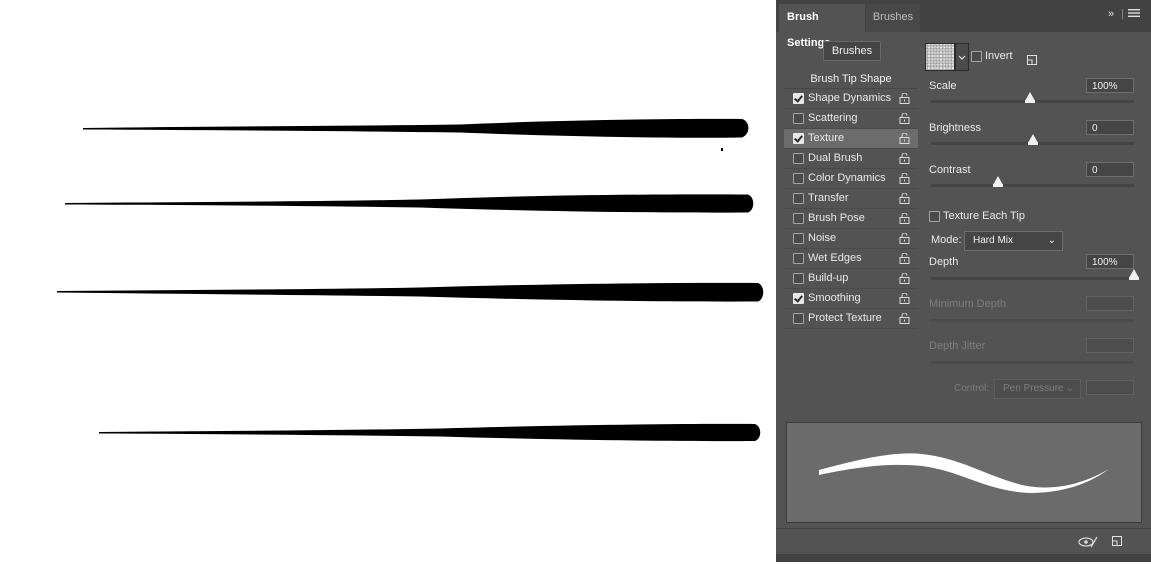 The image size is (1151, 567). I want to click on option-row: Wet Edges, so click(851, 259).